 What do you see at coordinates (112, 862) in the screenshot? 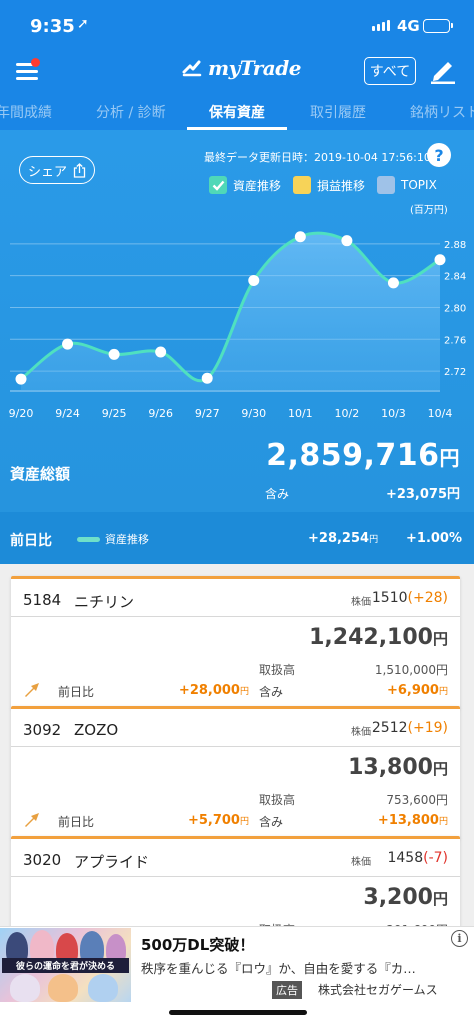
I see `stock-name: アプライド` at bounding box center [112, 862].